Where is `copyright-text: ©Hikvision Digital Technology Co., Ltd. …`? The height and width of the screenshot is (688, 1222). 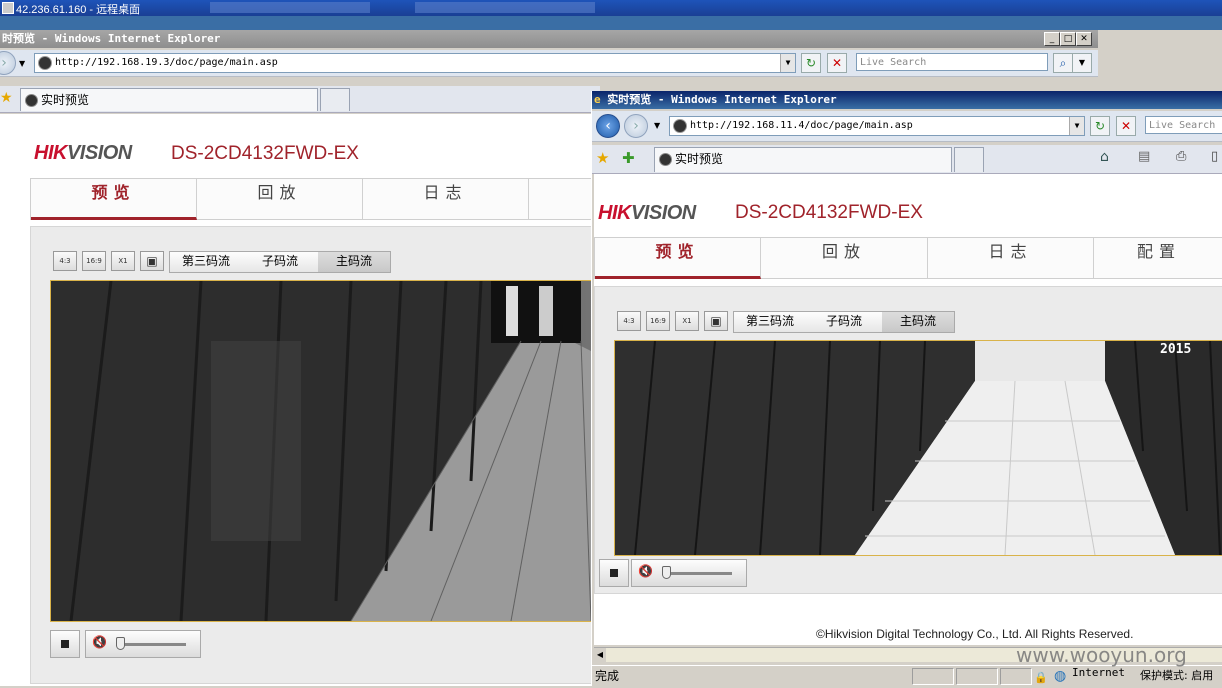 copyright-text: ©Hikvision Digital Technology Co., Ltd. … is located at coordinates (975, 634).